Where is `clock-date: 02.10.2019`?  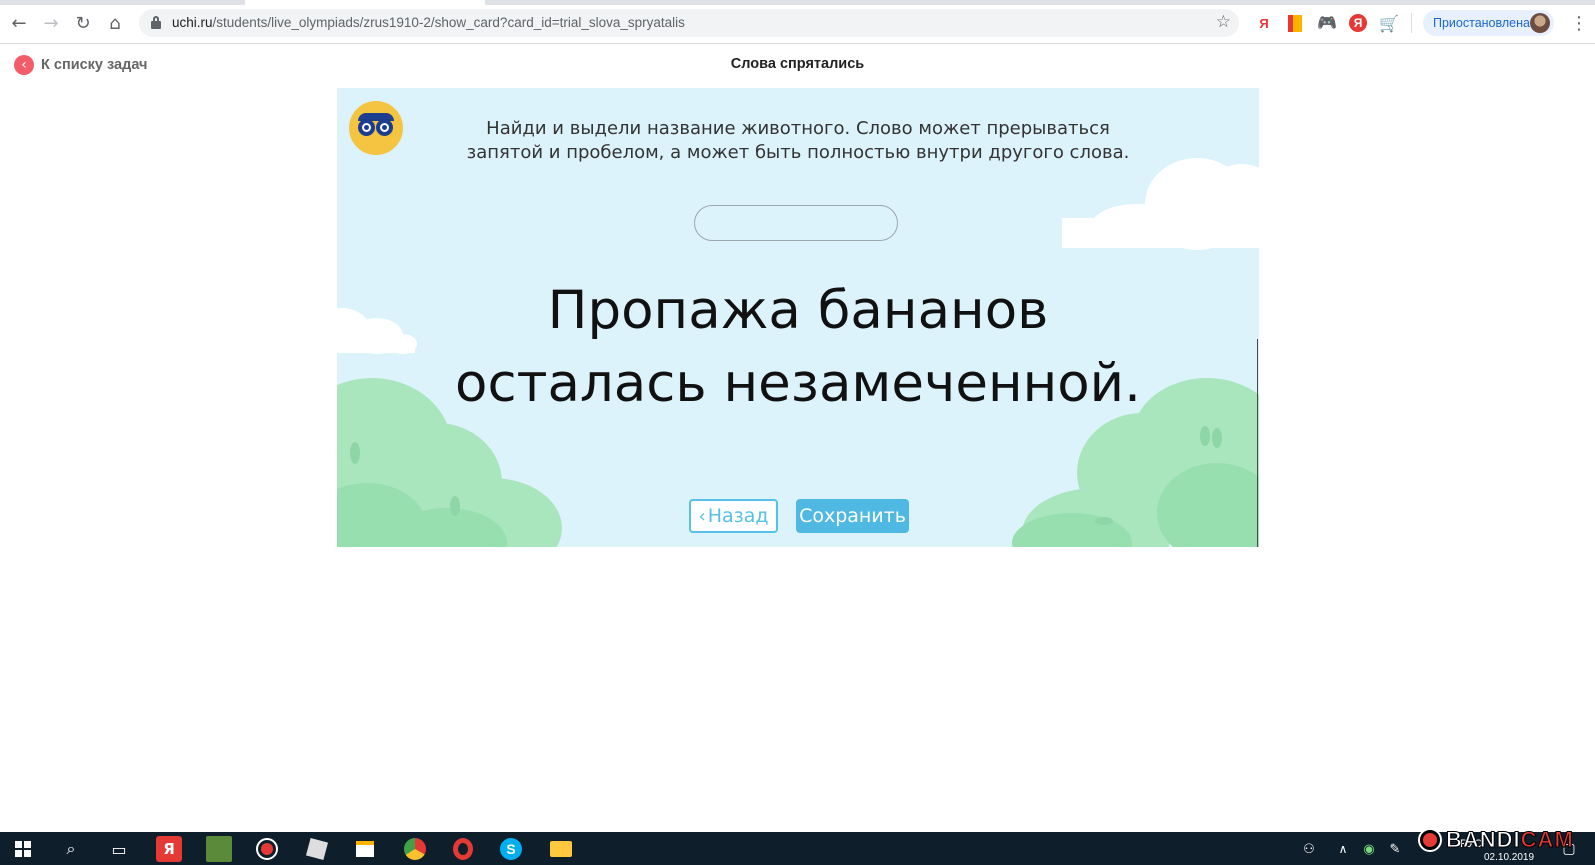 clock-date: 02.10.2019 is located at coordinates (1509, 857).